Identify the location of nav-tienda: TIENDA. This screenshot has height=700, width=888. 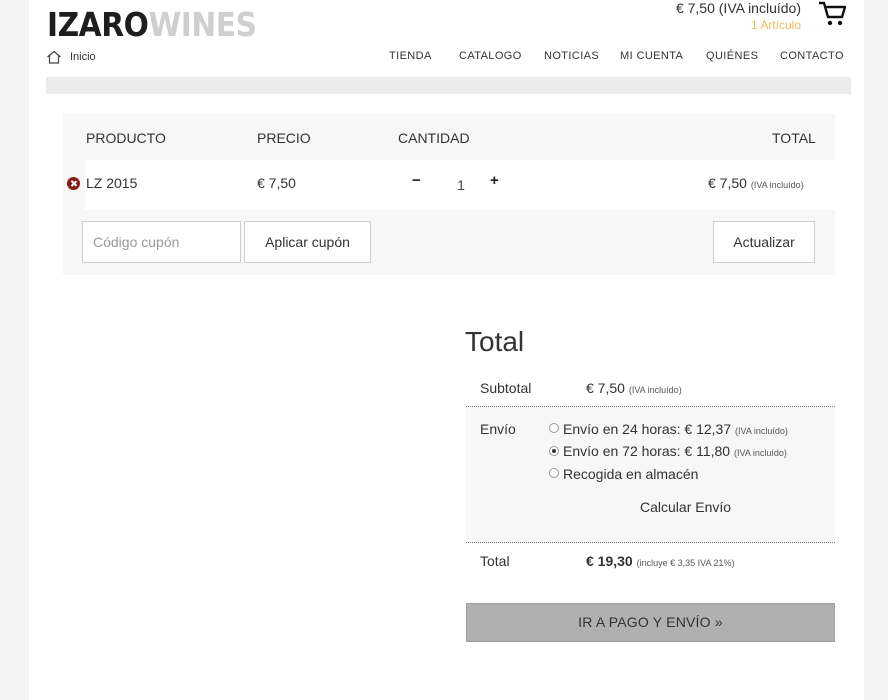
(410, 56).